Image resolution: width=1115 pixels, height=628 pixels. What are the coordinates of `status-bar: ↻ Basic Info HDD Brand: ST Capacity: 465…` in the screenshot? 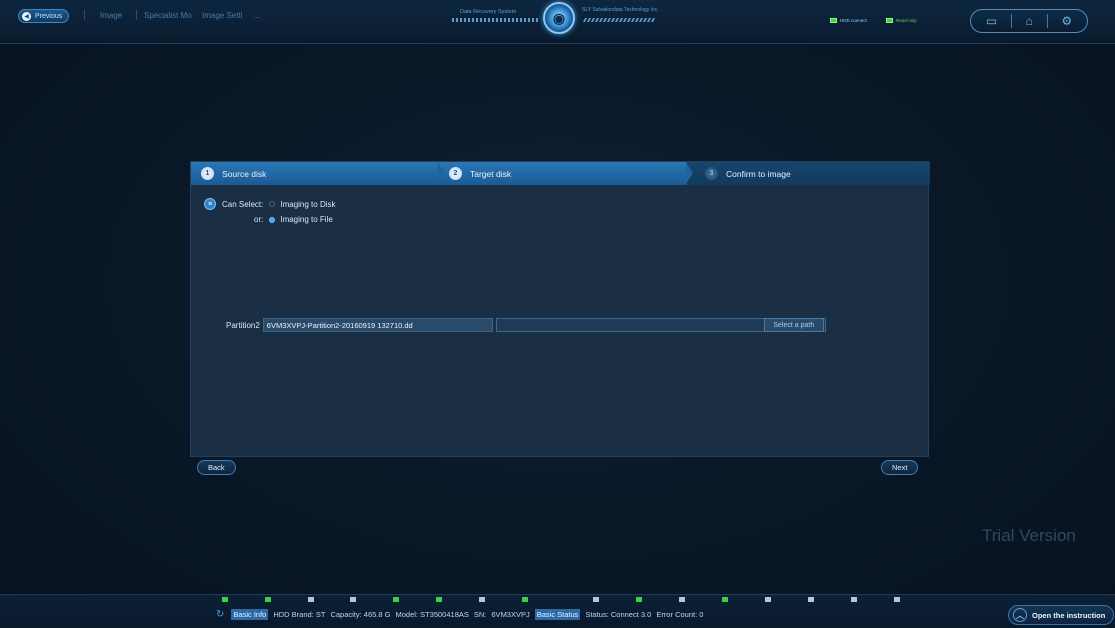 It's located at (557, 611).